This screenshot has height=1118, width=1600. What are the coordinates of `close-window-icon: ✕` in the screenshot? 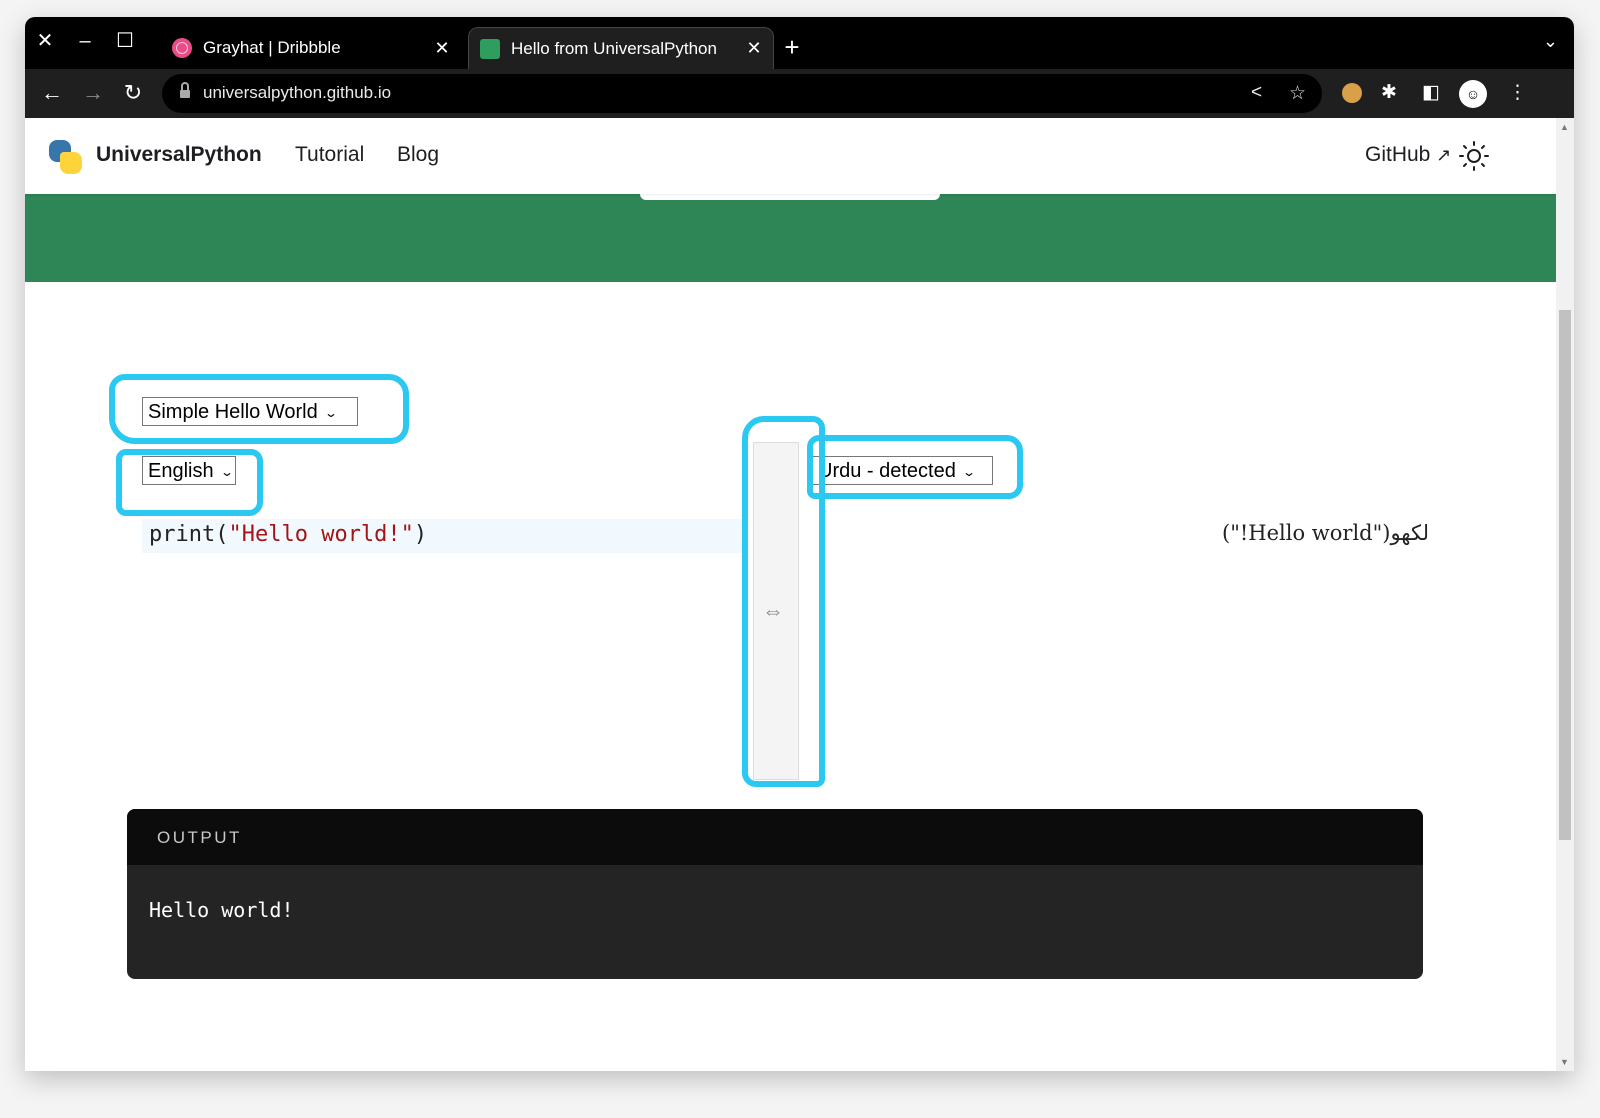 It's located at (45, 41).